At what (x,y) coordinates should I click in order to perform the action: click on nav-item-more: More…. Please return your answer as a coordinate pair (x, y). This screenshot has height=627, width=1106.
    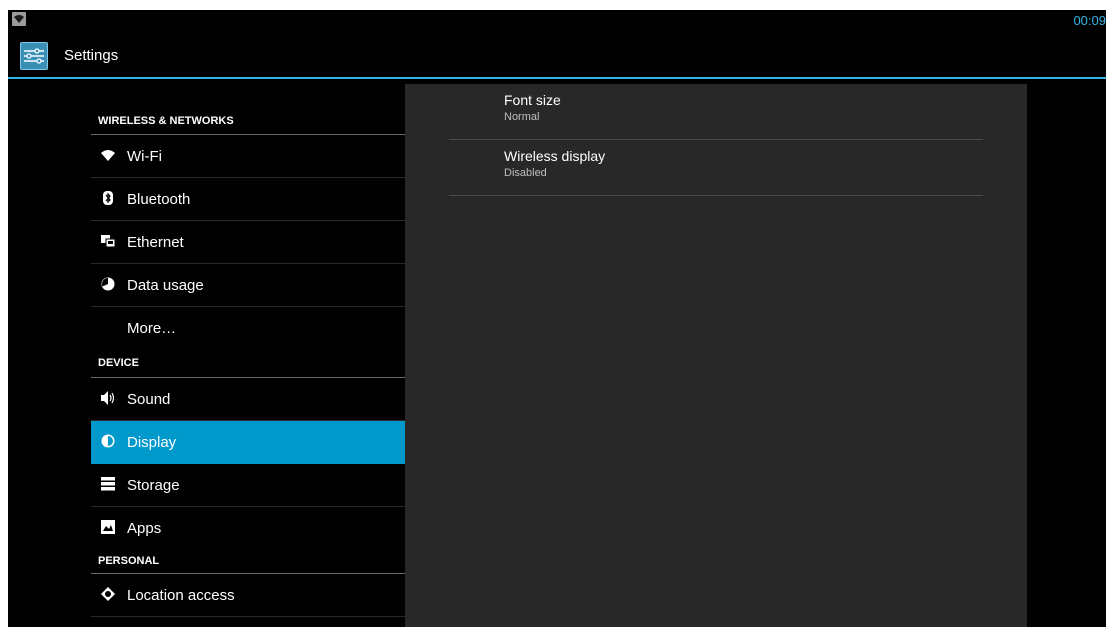
    Looking at the image, I should click on (248, 326).